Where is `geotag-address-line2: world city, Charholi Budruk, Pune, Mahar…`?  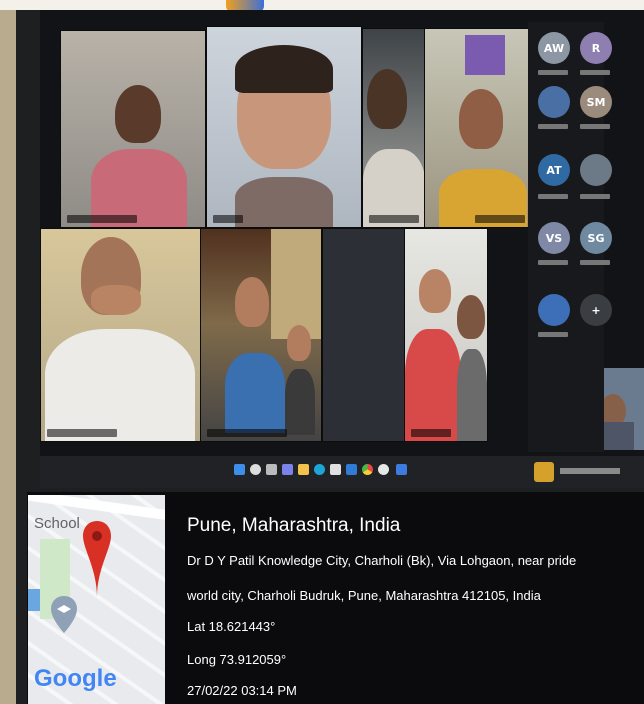
geotag-address-line2: world city, Charholi Budruk, Pune, Mahar… is located at coordinates (364, 595).